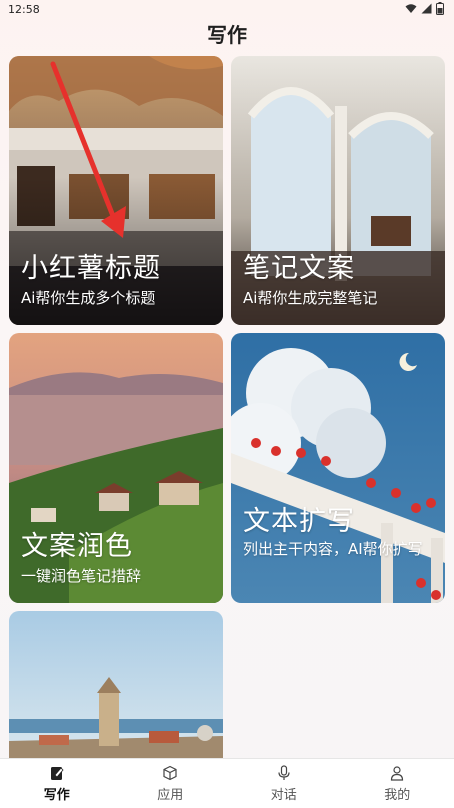 The height and width of the screenshot is (808, 454). What do you see at coordinates (77, 543) in the screenshot?
I see `card-title: 文案润色` at bounding box center [77, 543].